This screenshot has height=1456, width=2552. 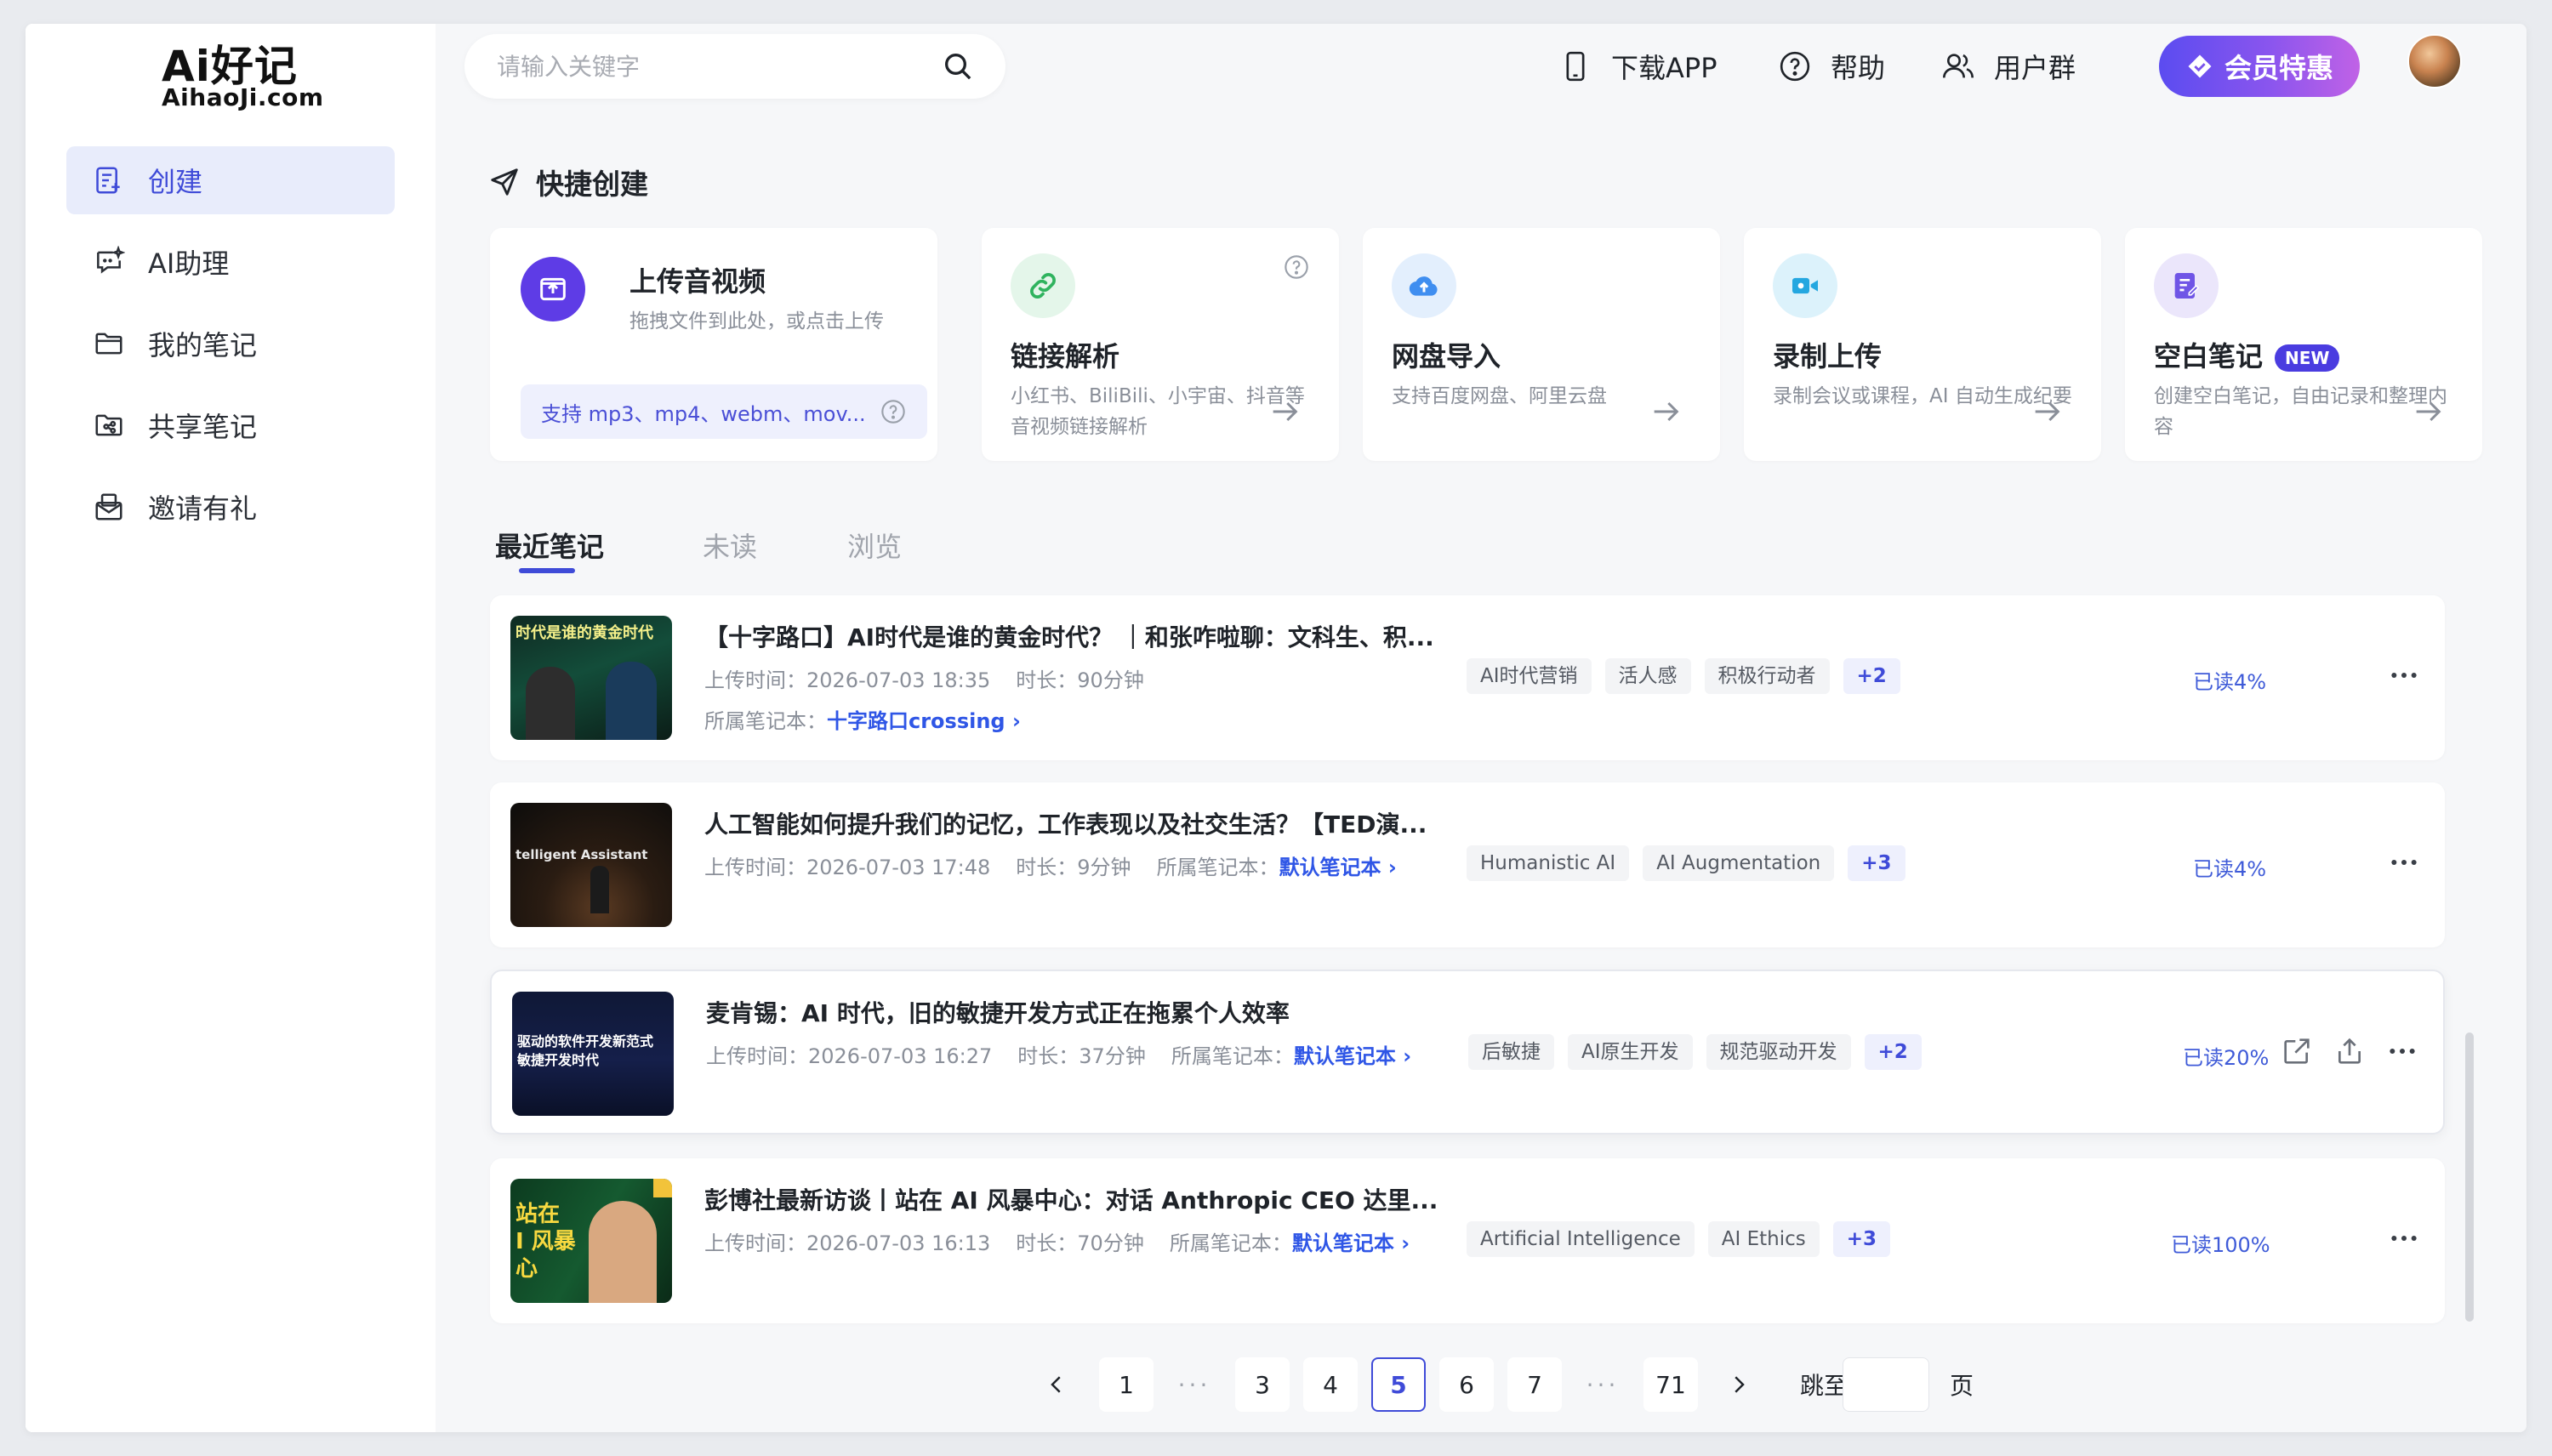 What do you see at coordinates (230, 425) in the screenshot?
I see `sidebar-item-shared-notes: 共享笔记` at bounding box center [230, 425].